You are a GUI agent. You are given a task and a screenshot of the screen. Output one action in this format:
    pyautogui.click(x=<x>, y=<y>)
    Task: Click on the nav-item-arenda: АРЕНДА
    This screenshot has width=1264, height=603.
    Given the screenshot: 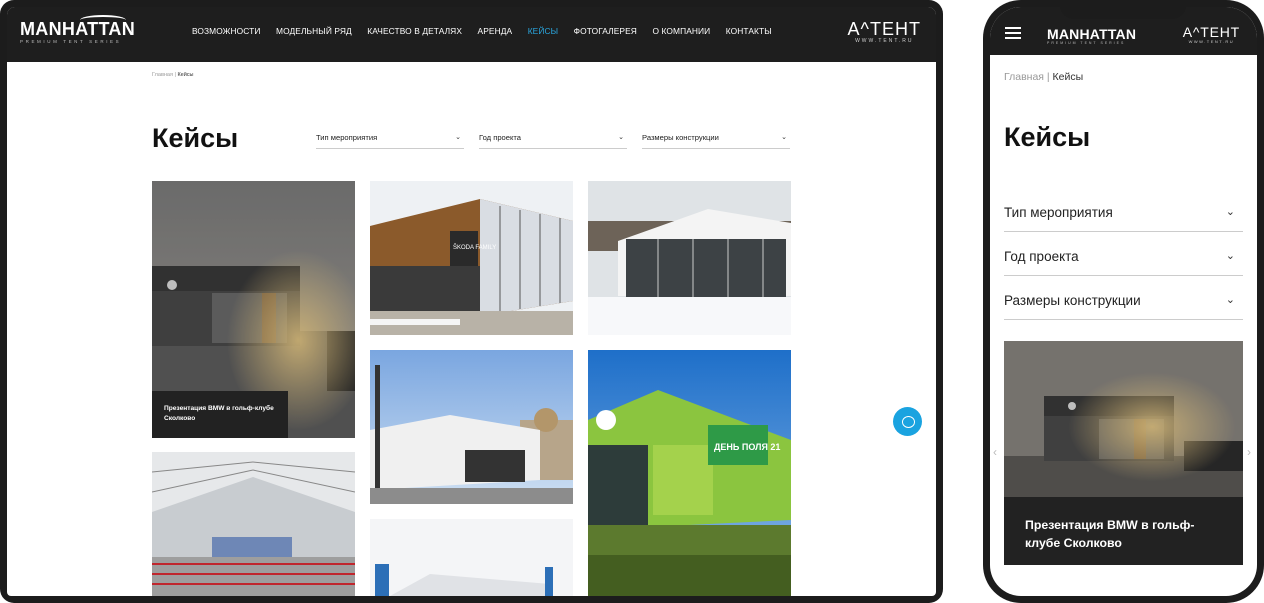 What is the action you would take?
    pyautogui.click(x=495, y=31)
    